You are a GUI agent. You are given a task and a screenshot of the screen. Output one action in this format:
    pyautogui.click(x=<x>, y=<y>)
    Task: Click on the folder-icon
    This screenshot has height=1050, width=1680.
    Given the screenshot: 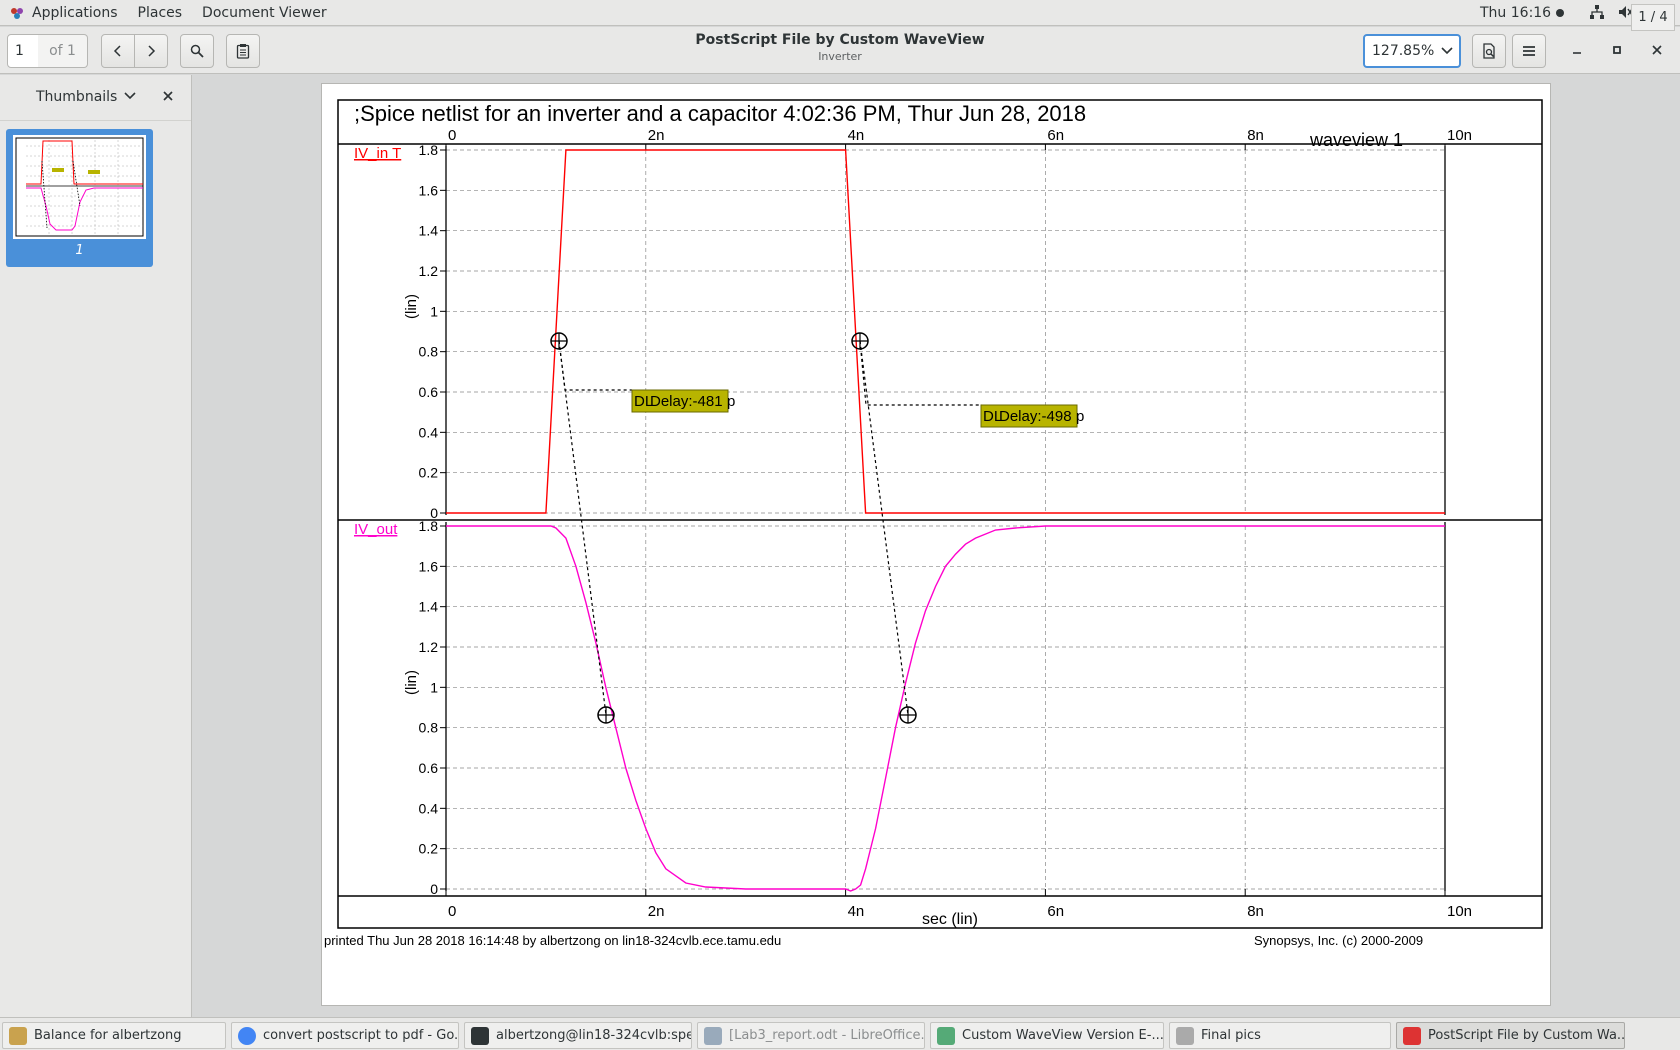 What is the action you would take?
    pyautogui.click(x=1185, y=1035)
    